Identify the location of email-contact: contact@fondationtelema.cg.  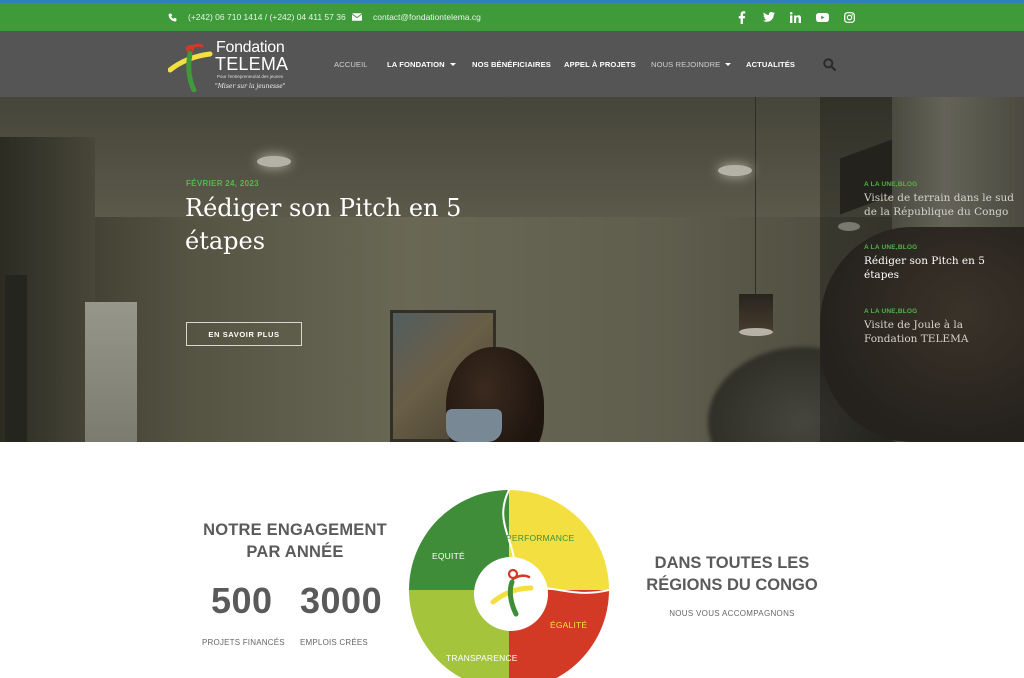
(416, 17).